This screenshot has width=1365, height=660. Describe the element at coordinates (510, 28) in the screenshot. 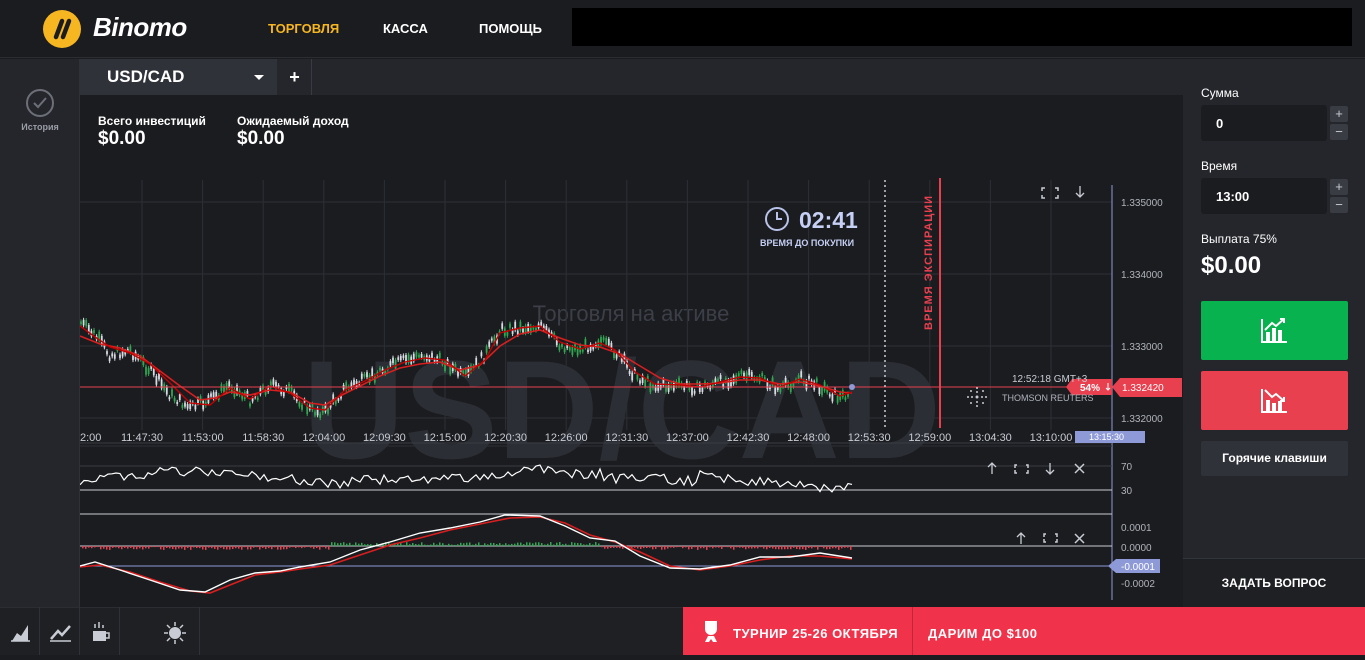

I see `nav-help: ПОМОЩЬ` at that location.